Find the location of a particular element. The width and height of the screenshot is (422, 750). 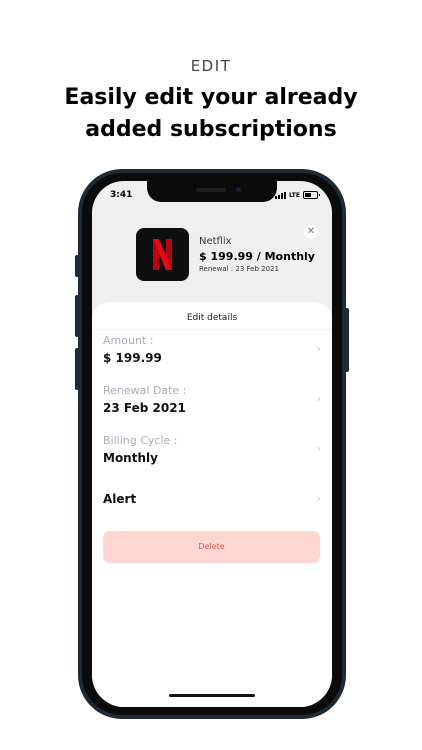

sheet-title: Edit details is located at coordinates (212, 318).